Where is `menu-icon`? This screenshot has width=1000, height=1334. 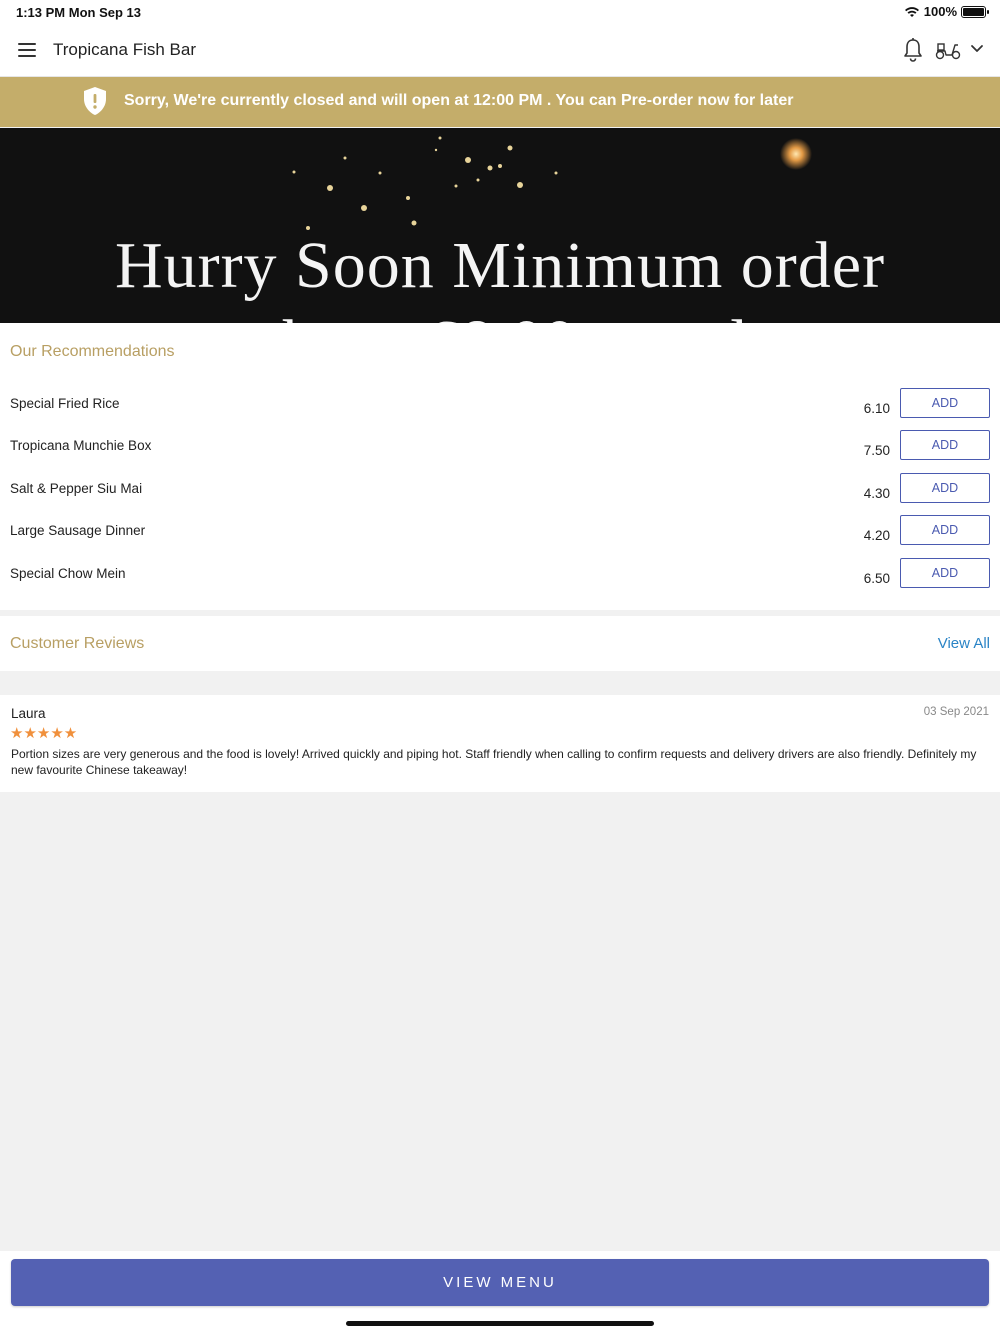 menu-icon is located at coordinates (27, 50).